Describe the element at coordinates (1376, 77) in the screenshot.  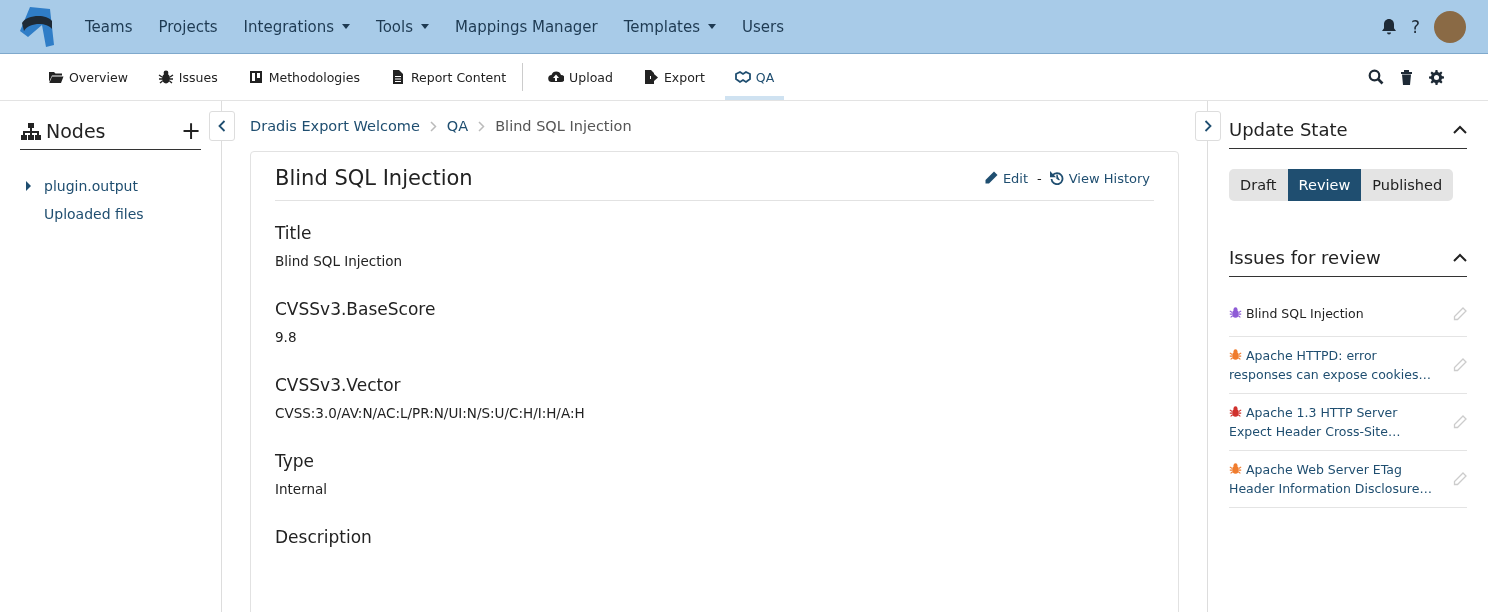
I see `search-icon` at that location.